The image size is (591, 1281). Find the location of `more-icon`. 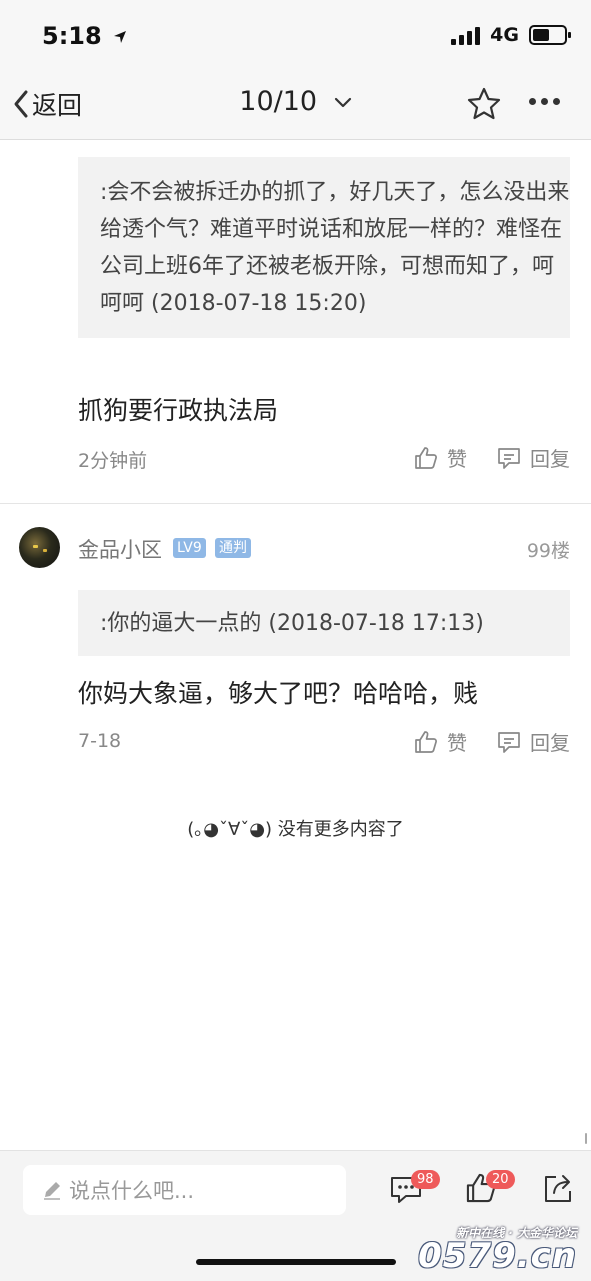

more-icon is located at coordinates (544, 101).